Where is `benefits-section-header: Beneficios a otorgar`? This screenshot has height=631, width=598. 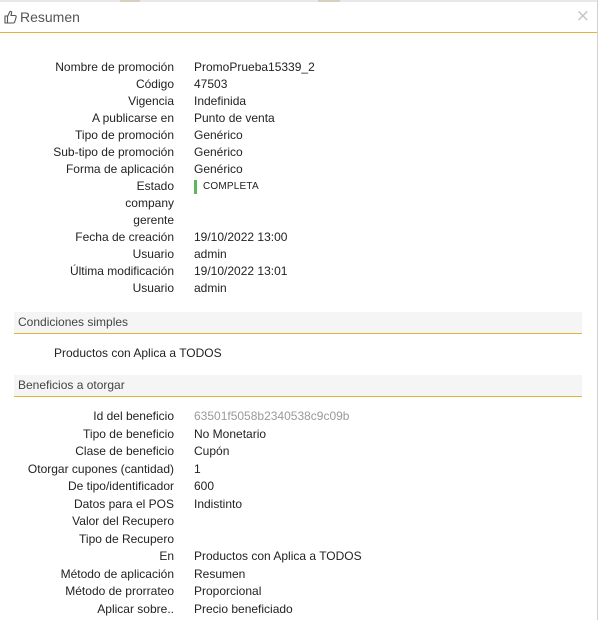
benefits-section-header: Beneficios a otorgar is located at coordinates (298, 386).